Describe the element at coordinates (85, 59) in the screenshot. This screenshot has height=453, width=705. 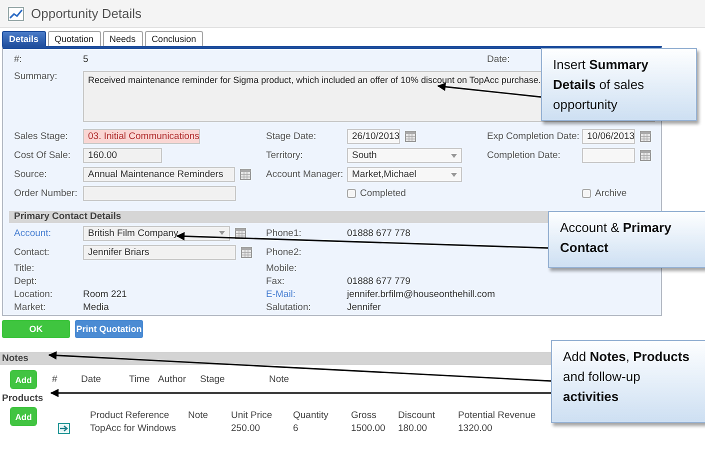
I see `field-value: 5` at that location.